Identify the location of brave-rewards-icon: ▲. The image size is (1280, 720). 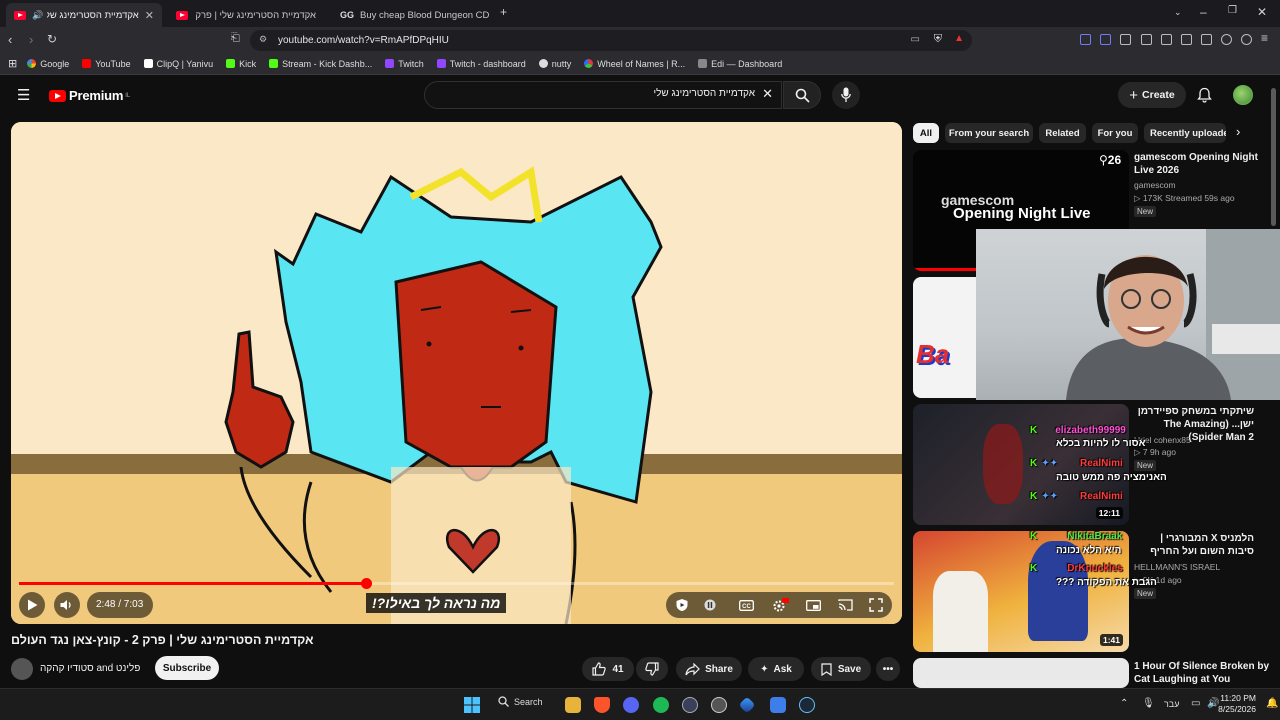
(959, 38).